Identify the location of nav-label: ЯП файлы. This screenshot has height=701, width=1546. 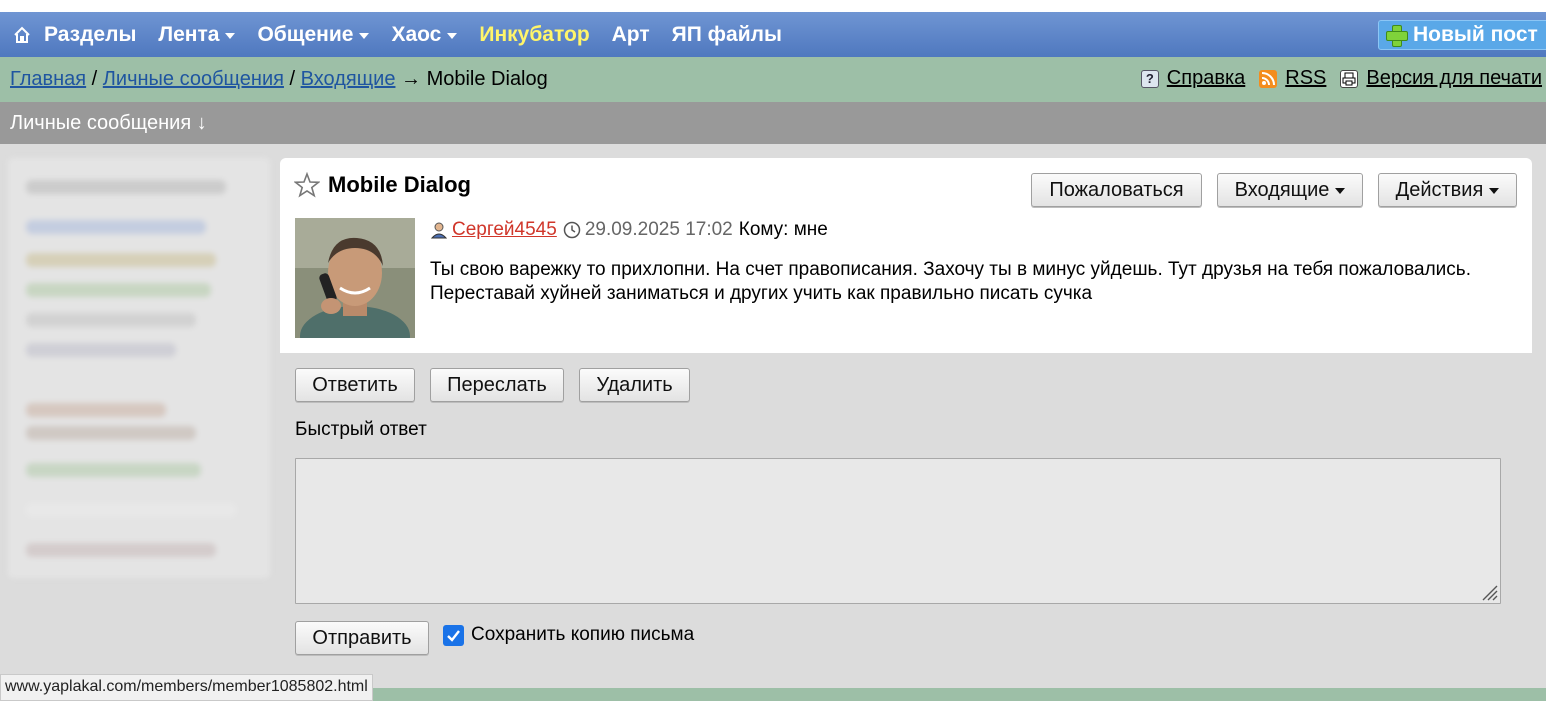
(726, 34).